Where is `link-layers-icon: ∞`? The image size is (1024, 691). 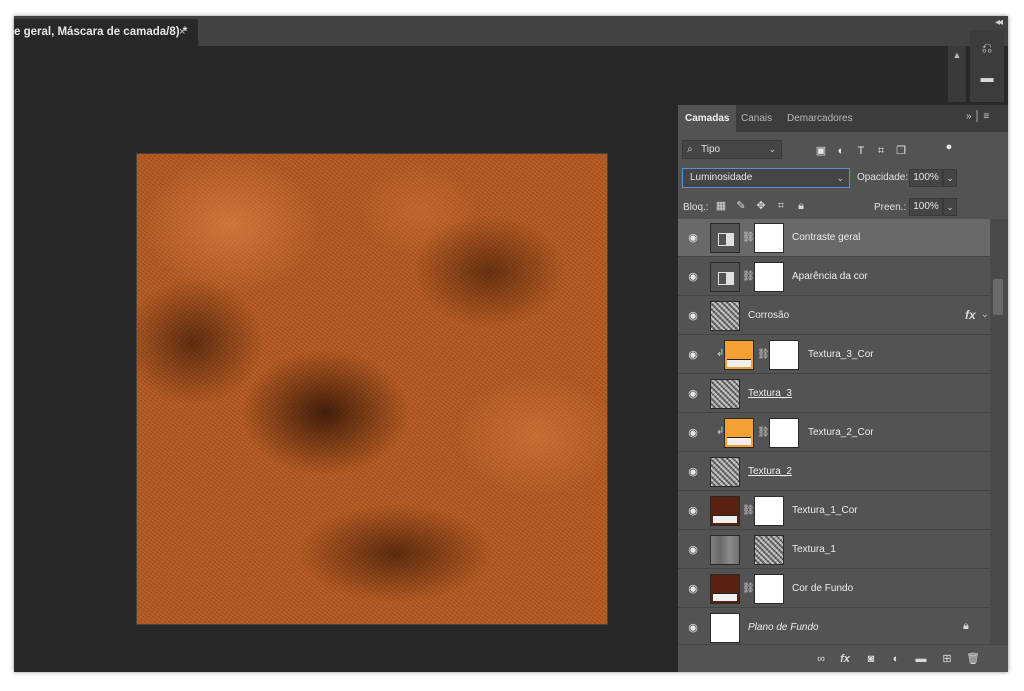 link-layers-icon: ∞ is located at coordinates (821, 659).